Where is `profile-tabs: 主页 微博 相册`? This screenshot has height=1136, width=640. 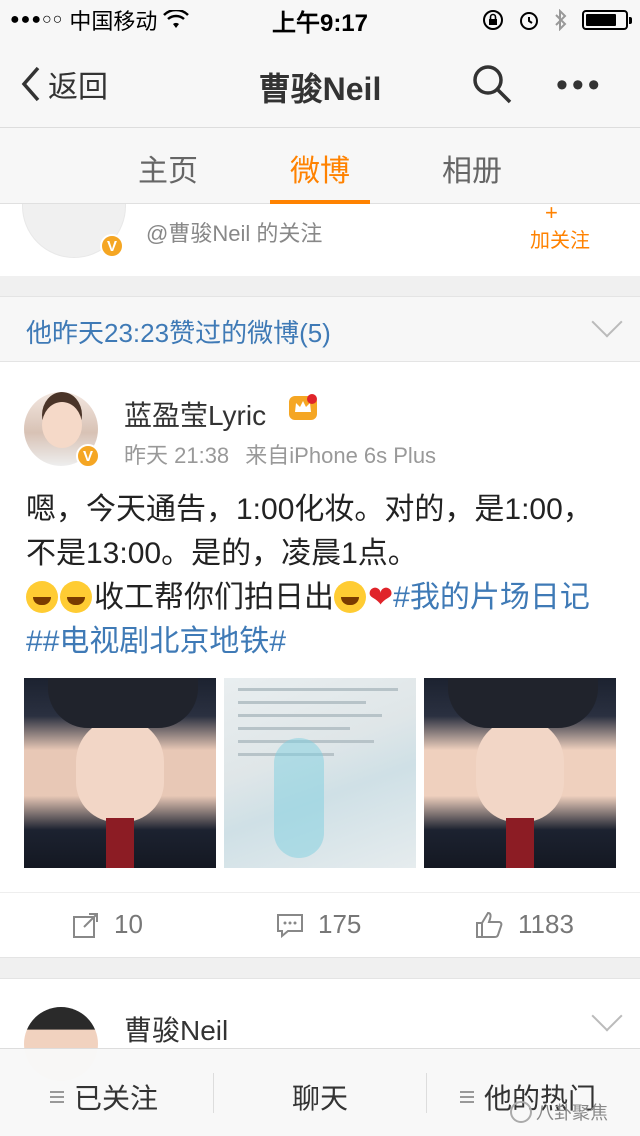
profile-tabs: 主页 微博 相册 is located at coordinates (320, 166).